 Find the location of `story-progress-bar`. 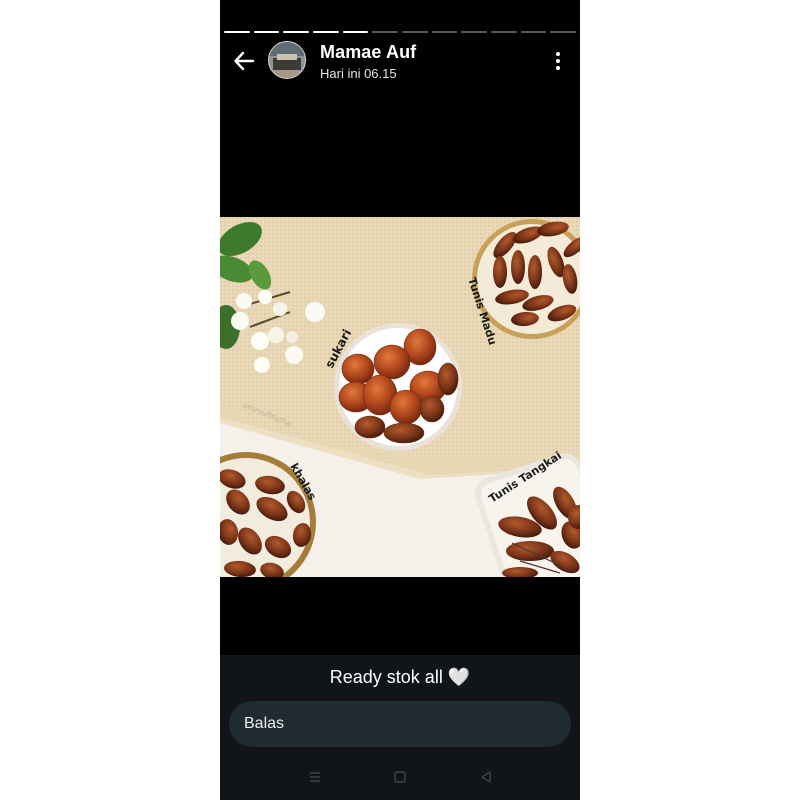

story-progress-bar is located at coordinates (400, 32).